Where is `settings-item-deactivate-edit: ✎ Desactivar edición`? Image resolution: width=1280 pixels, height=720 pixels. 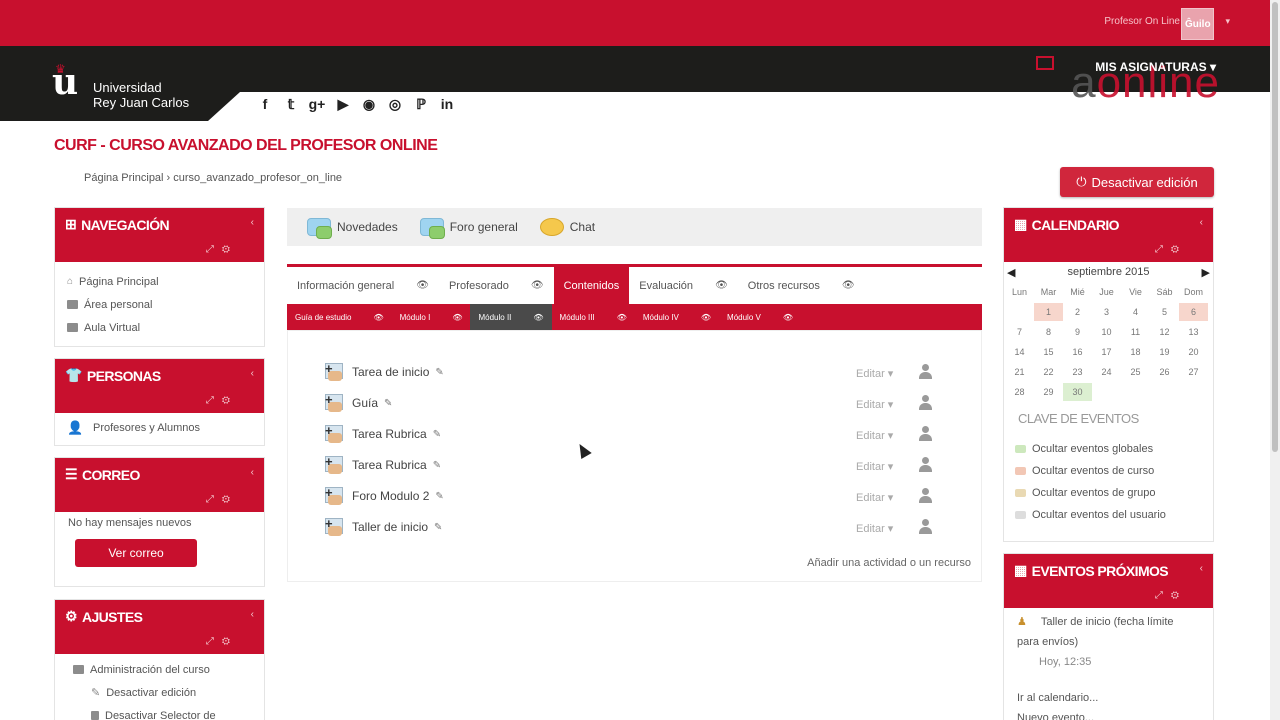 settings-item-deactivate-edit: ✎ Desactivar edición is located at coordinates (159, 692).